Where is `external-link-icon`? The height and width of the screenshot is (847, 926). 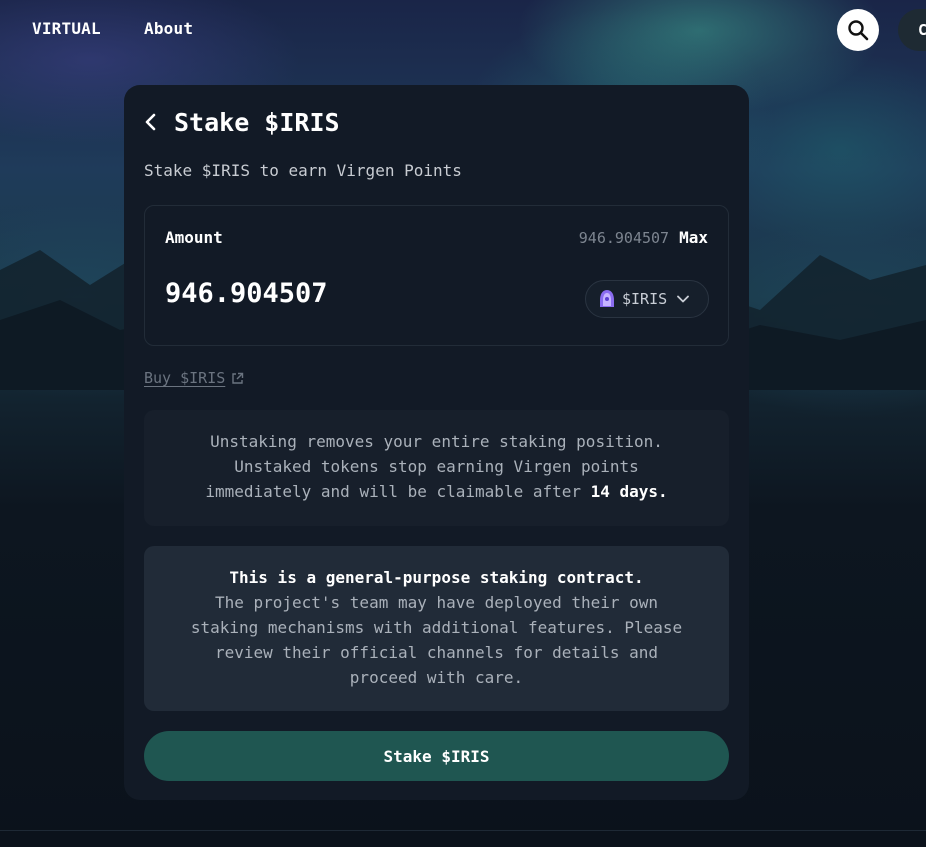 external-link-icon is located at coordinates (237, 378).